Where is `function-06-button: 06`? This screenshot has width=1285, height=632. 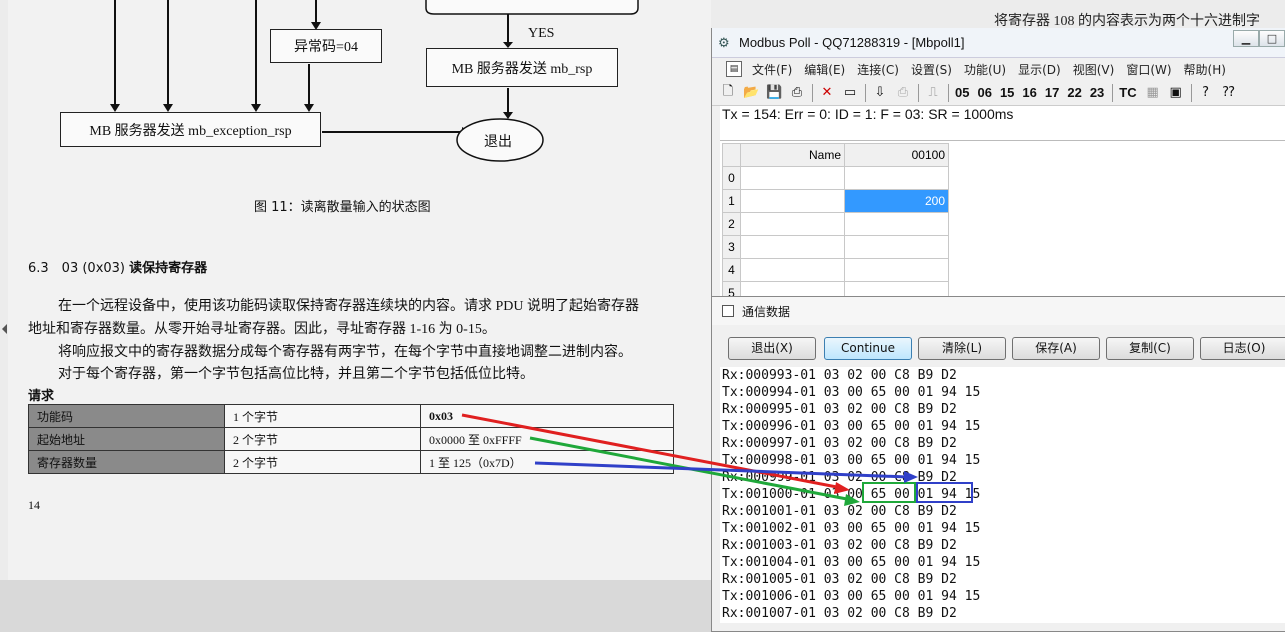 function-06-button: 06 is located at coordinates (984, 92).